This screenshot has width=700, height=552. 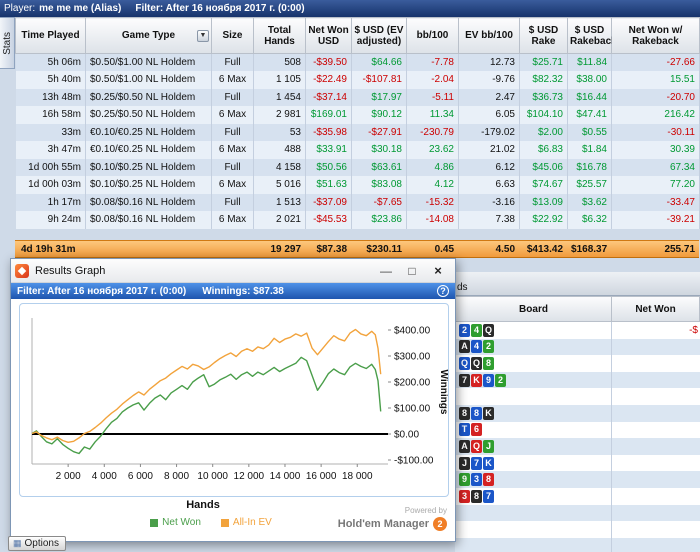 What do you see at coordinates (462, 287) in the screenshot?
I see `bottom-panel-tab-fragment: ds` at bounding box center [462, 287].